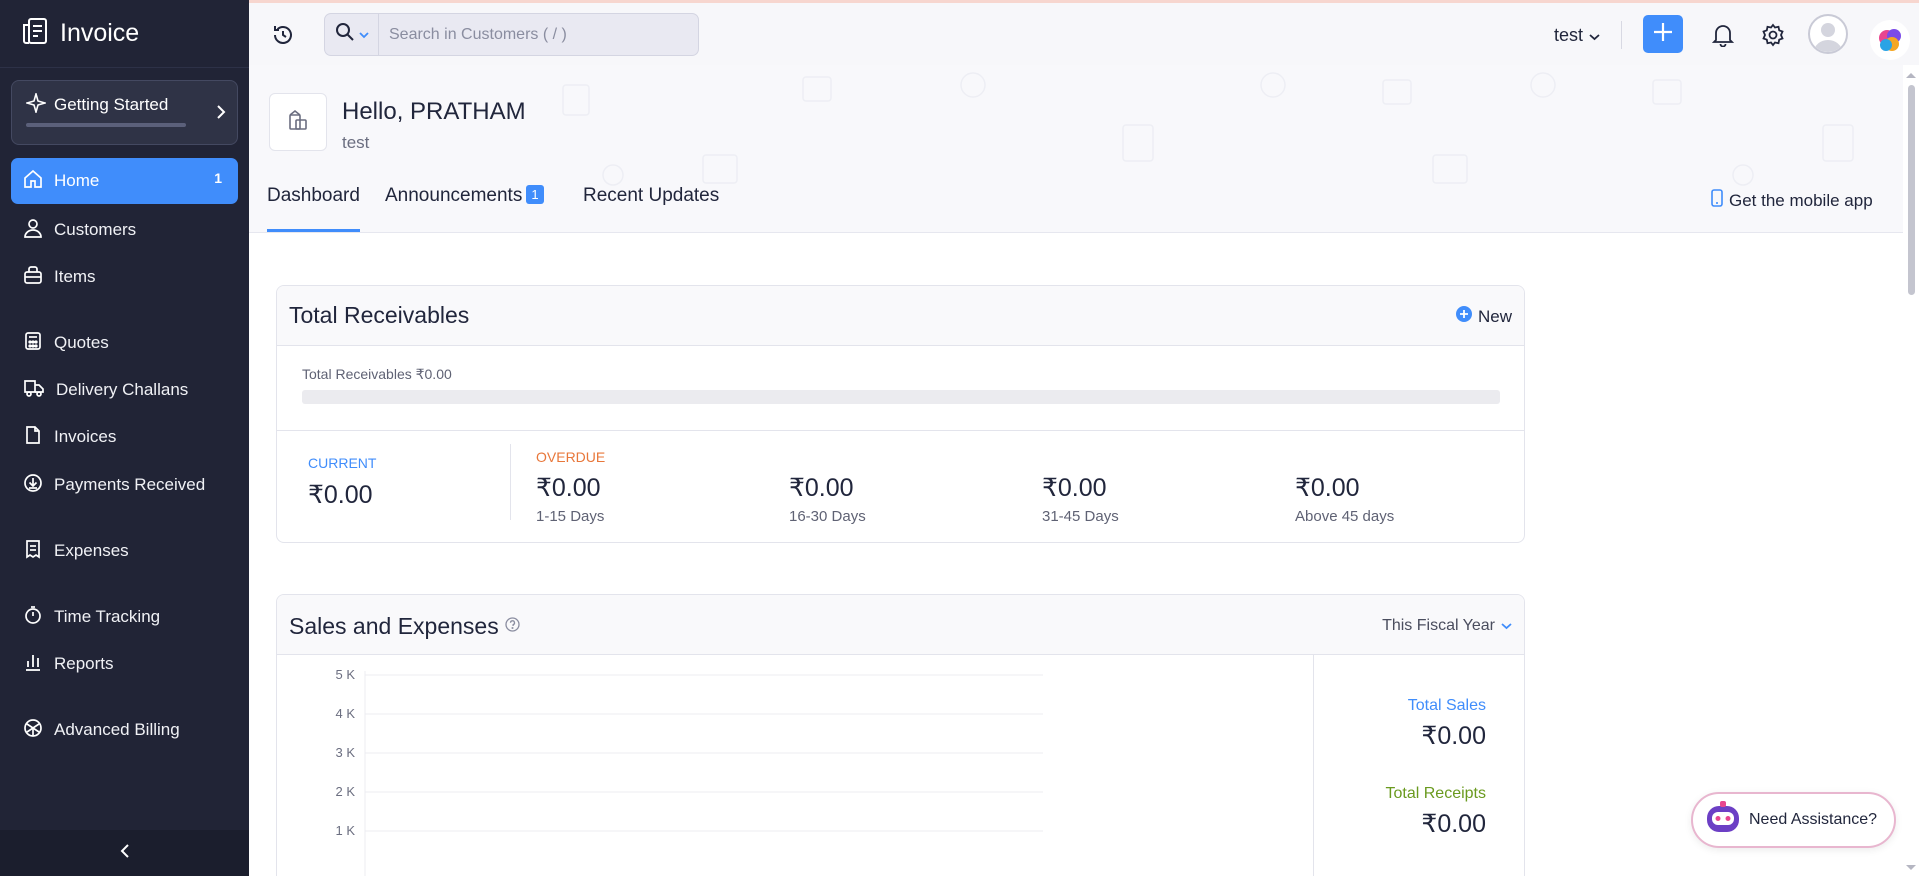 The height and width of the screenshot is (876, 1919). What do you see at coordinates (33, 664) in the screenshot?
I see `bar-chart-icon` at bounding box center [33, 664].